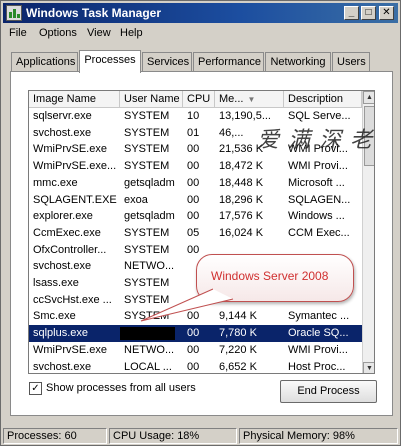 Image resolution: width=401 pixels, height=446 pixels. Describe the element at coordinates (386, 13) in the screenshot. I see `close-button: ✕` at that location.